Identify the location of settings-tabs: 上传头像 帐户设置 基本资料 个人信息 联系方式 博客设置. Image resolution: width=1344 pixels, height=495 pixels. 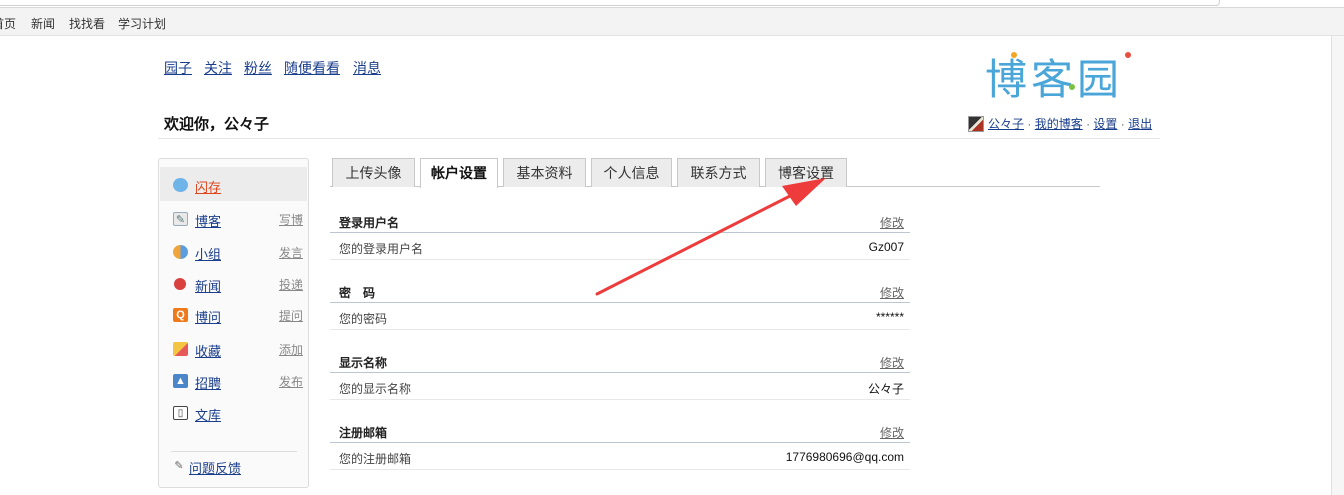
(715, 173).